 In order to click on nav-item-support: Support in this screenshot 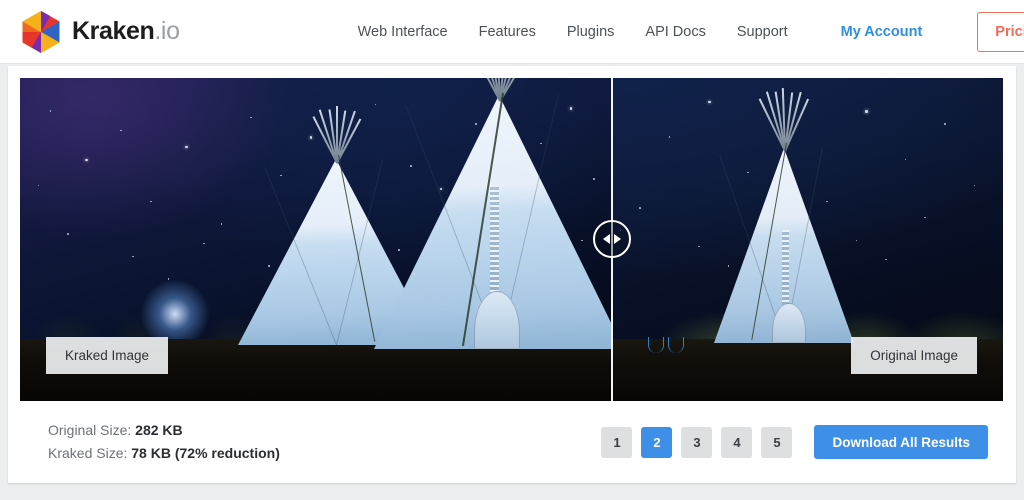, I will do `click(762, 32)`.